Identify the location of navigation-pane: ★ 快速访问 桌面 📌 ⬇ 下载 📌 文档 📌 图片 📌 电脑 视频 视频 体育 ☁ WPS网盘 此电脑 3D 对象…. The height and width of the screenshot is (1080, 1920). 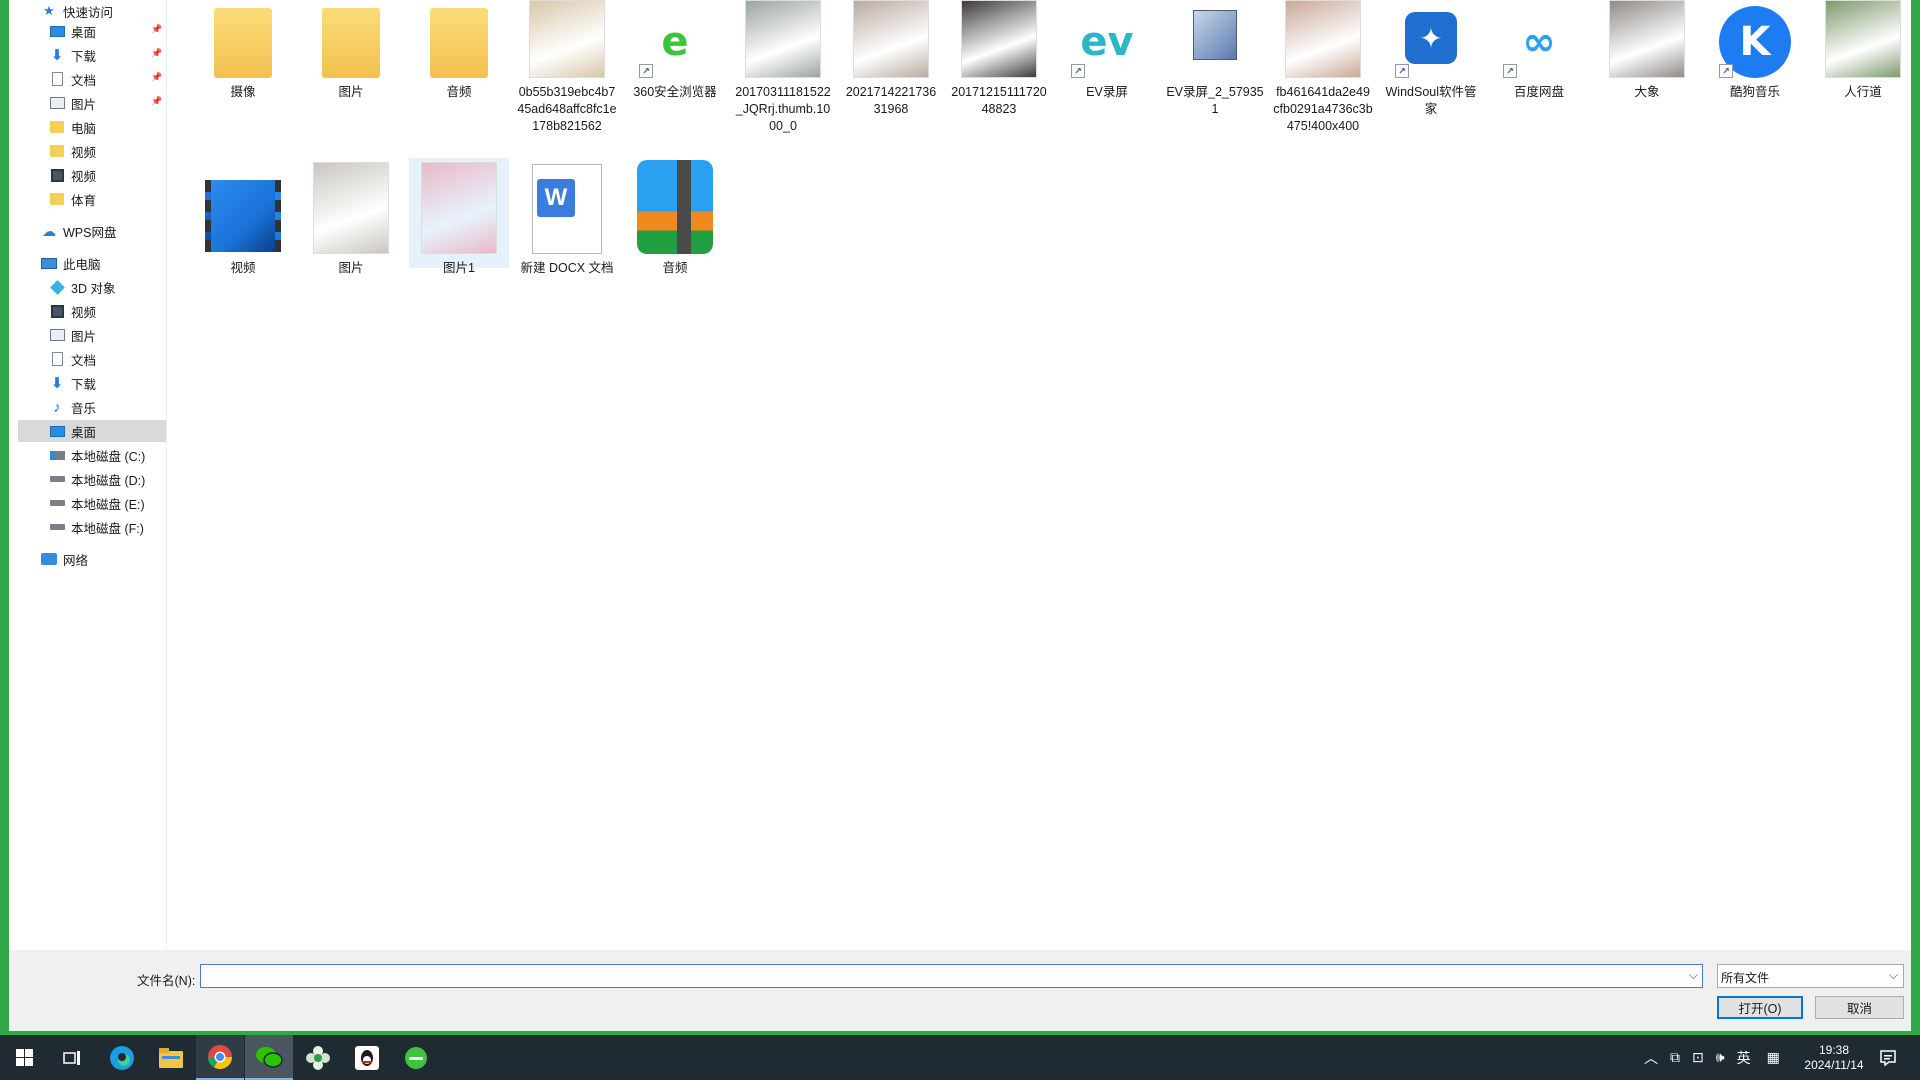
(88, 475).